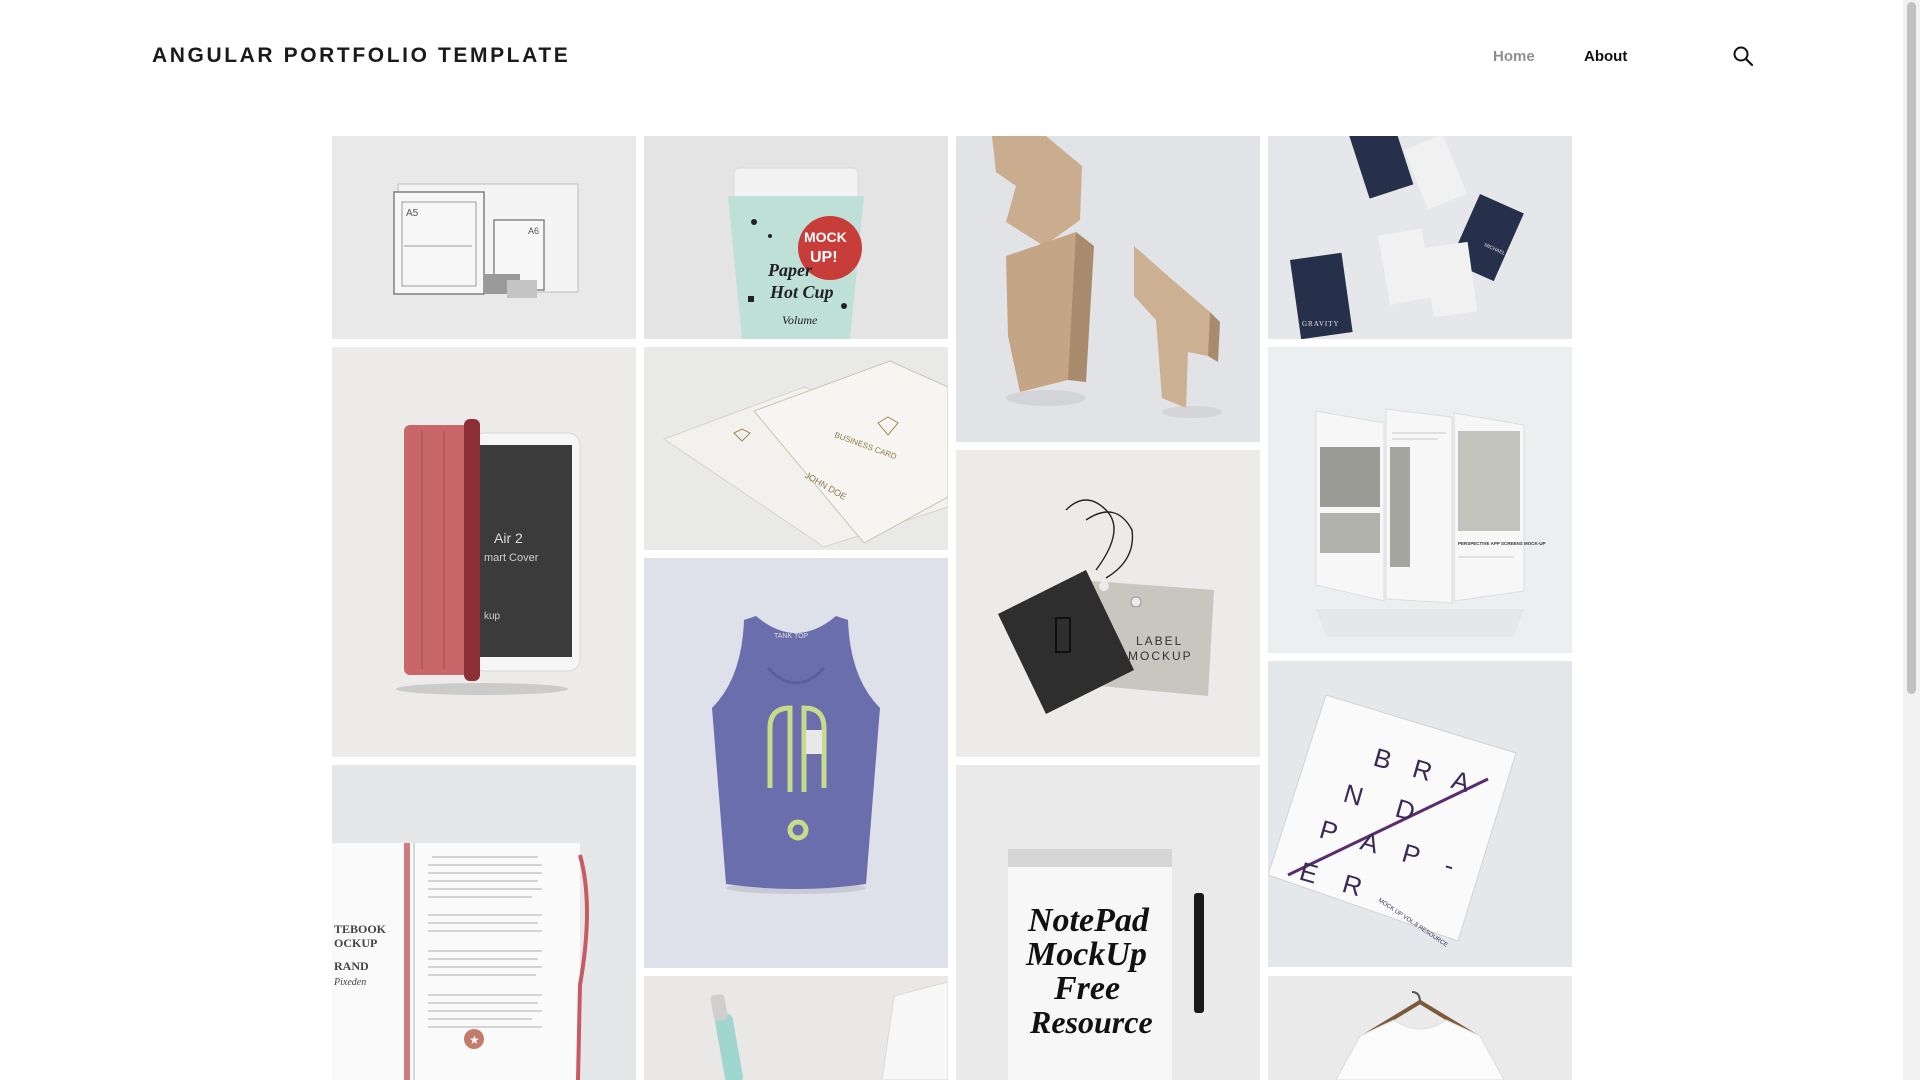 This screenshot has width=1920, height=1080. I want to click on gravity-name: GRAVITY, so click(1321, 324).